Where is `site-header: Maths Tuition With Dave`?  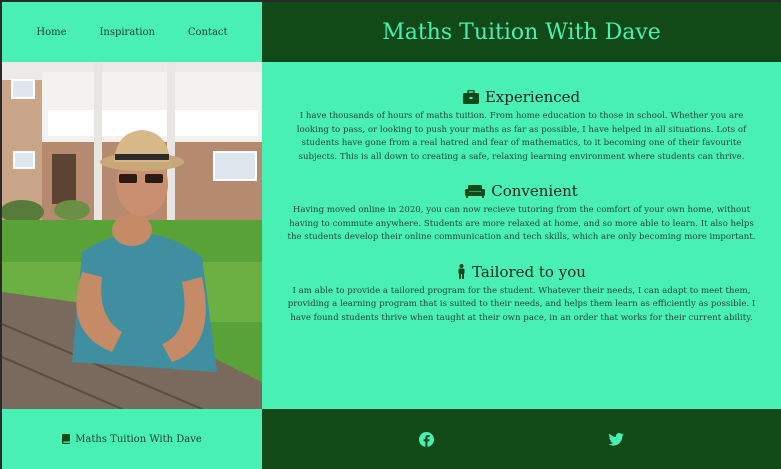
site-header: Maths Tuition With Dave is located at coordinates (521, 32).